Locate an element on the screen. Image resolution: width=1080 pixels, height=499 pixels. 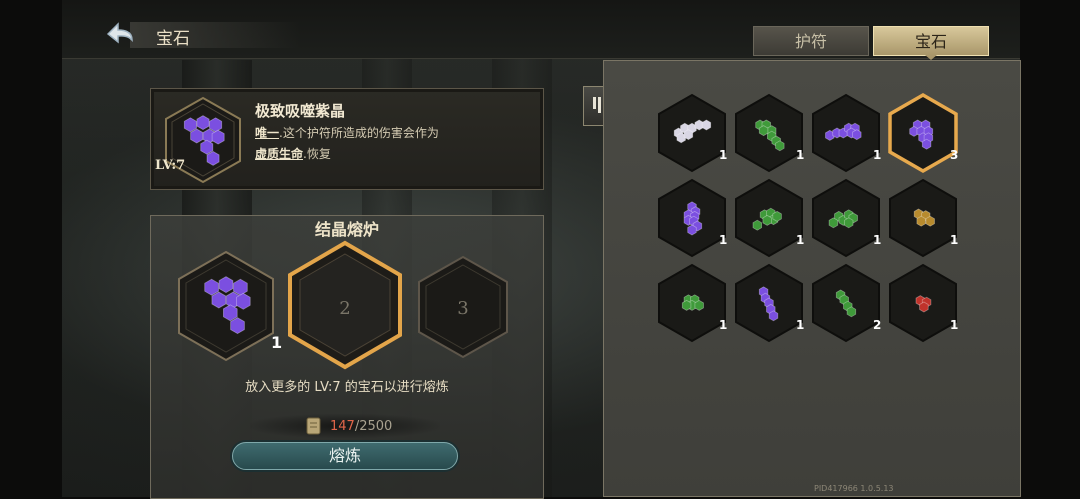
gem-description-line1: 唯一.这个护符所造成的伤害会作为 is located at coordinates (347, 133).